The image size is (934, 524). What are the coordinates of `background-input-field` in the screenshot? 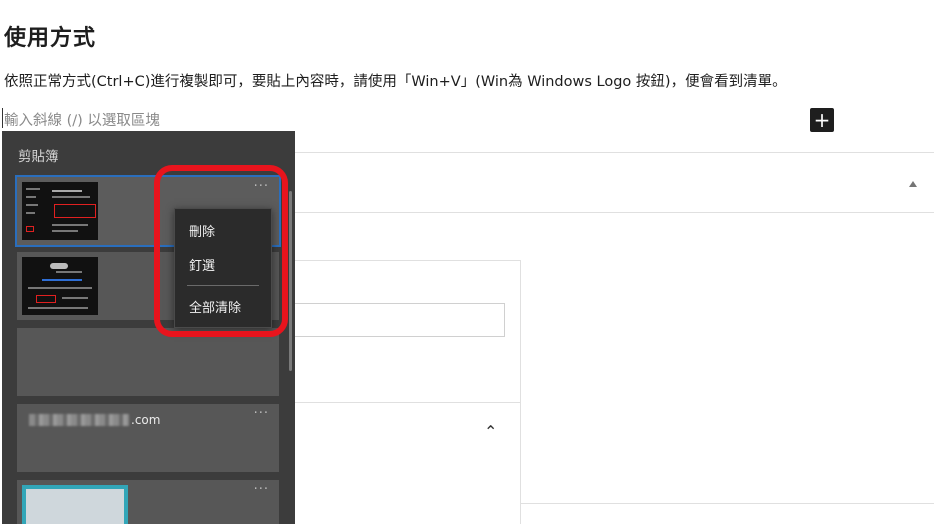 It's located at (397, 320).